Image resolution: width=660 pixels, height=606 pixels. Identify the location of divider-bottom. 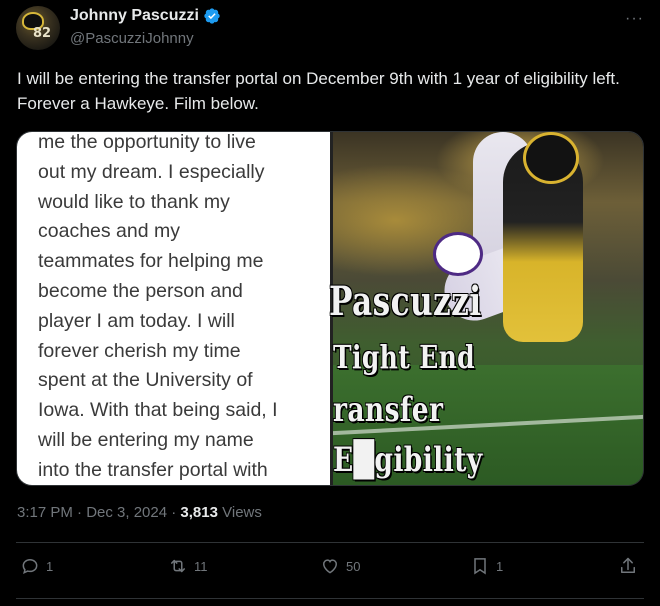
(330, 598).